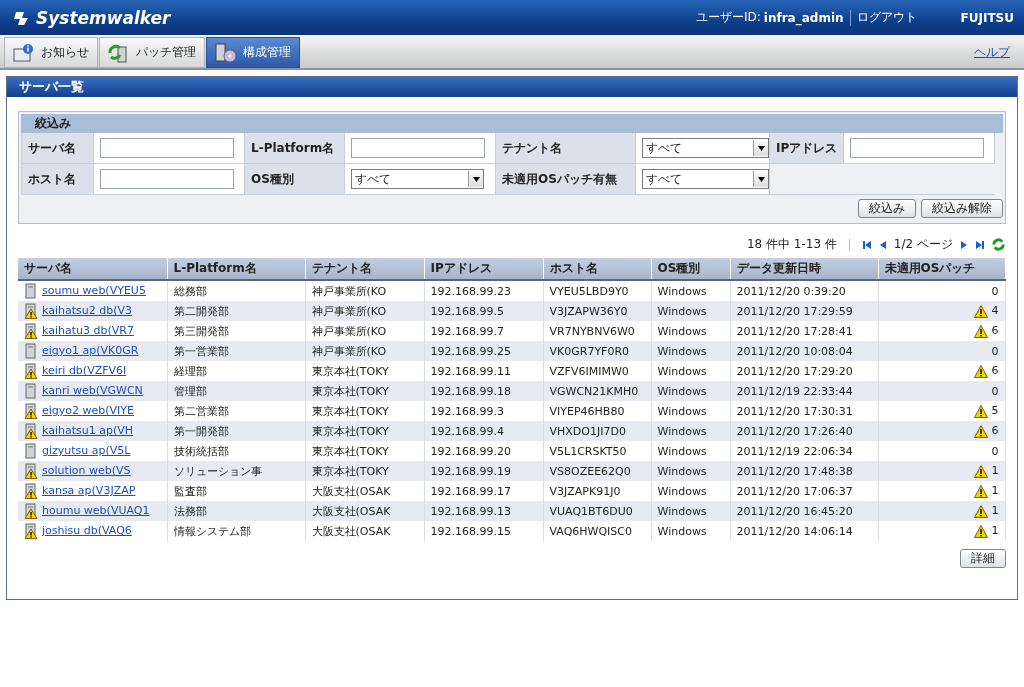 The image size is (1024, 687). What do you see at coordinates (86, 470) in the screenshot?
I see `server-link: solution web(VS` at bounding box center [86, 470].